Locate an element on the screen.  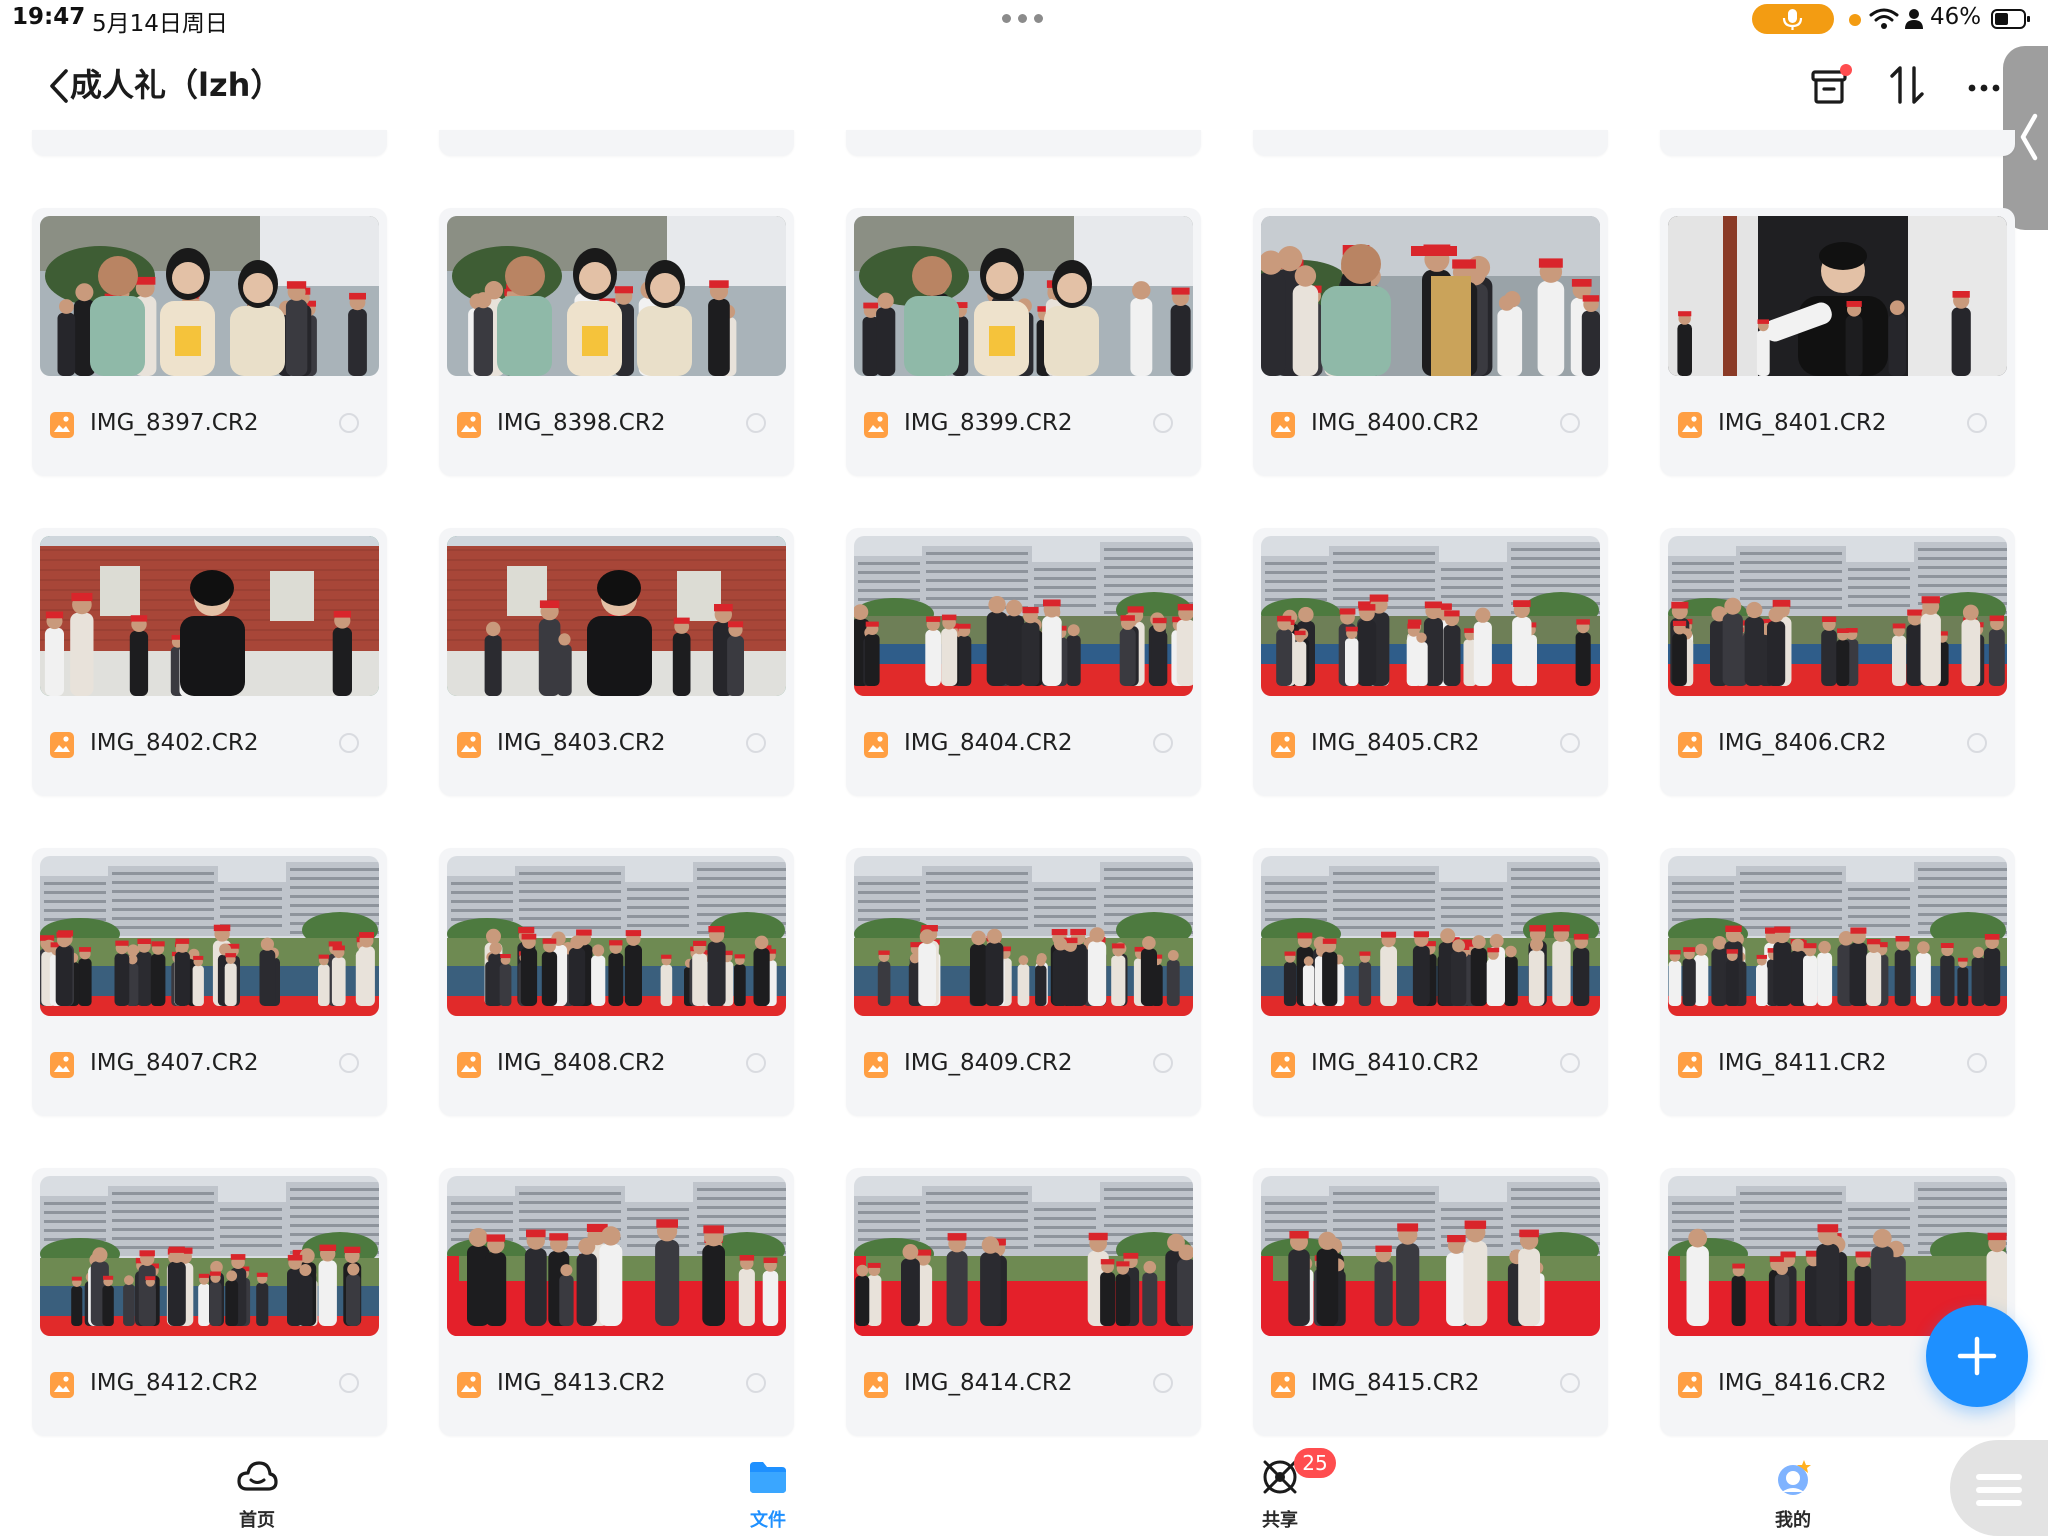
file-card: IMG_8404.CR2 is located at coordinates (1023, 662).